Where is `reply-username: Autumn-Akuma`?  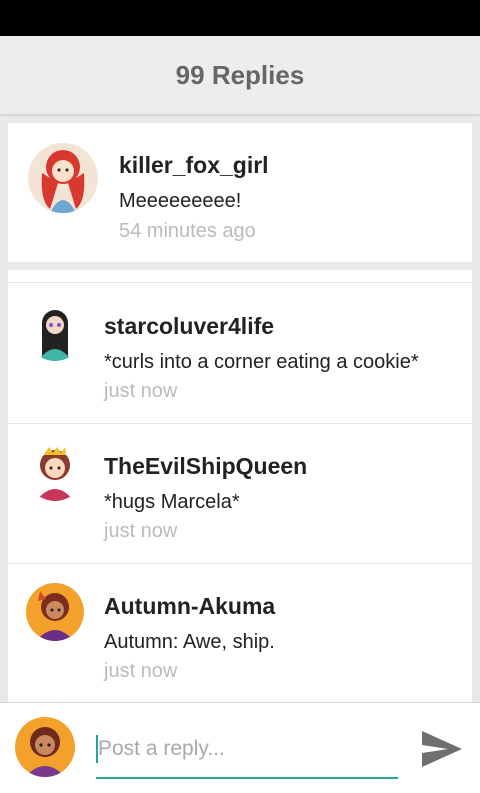 reply-username: Autumn-Akuma is located at coordinates (189, 606).